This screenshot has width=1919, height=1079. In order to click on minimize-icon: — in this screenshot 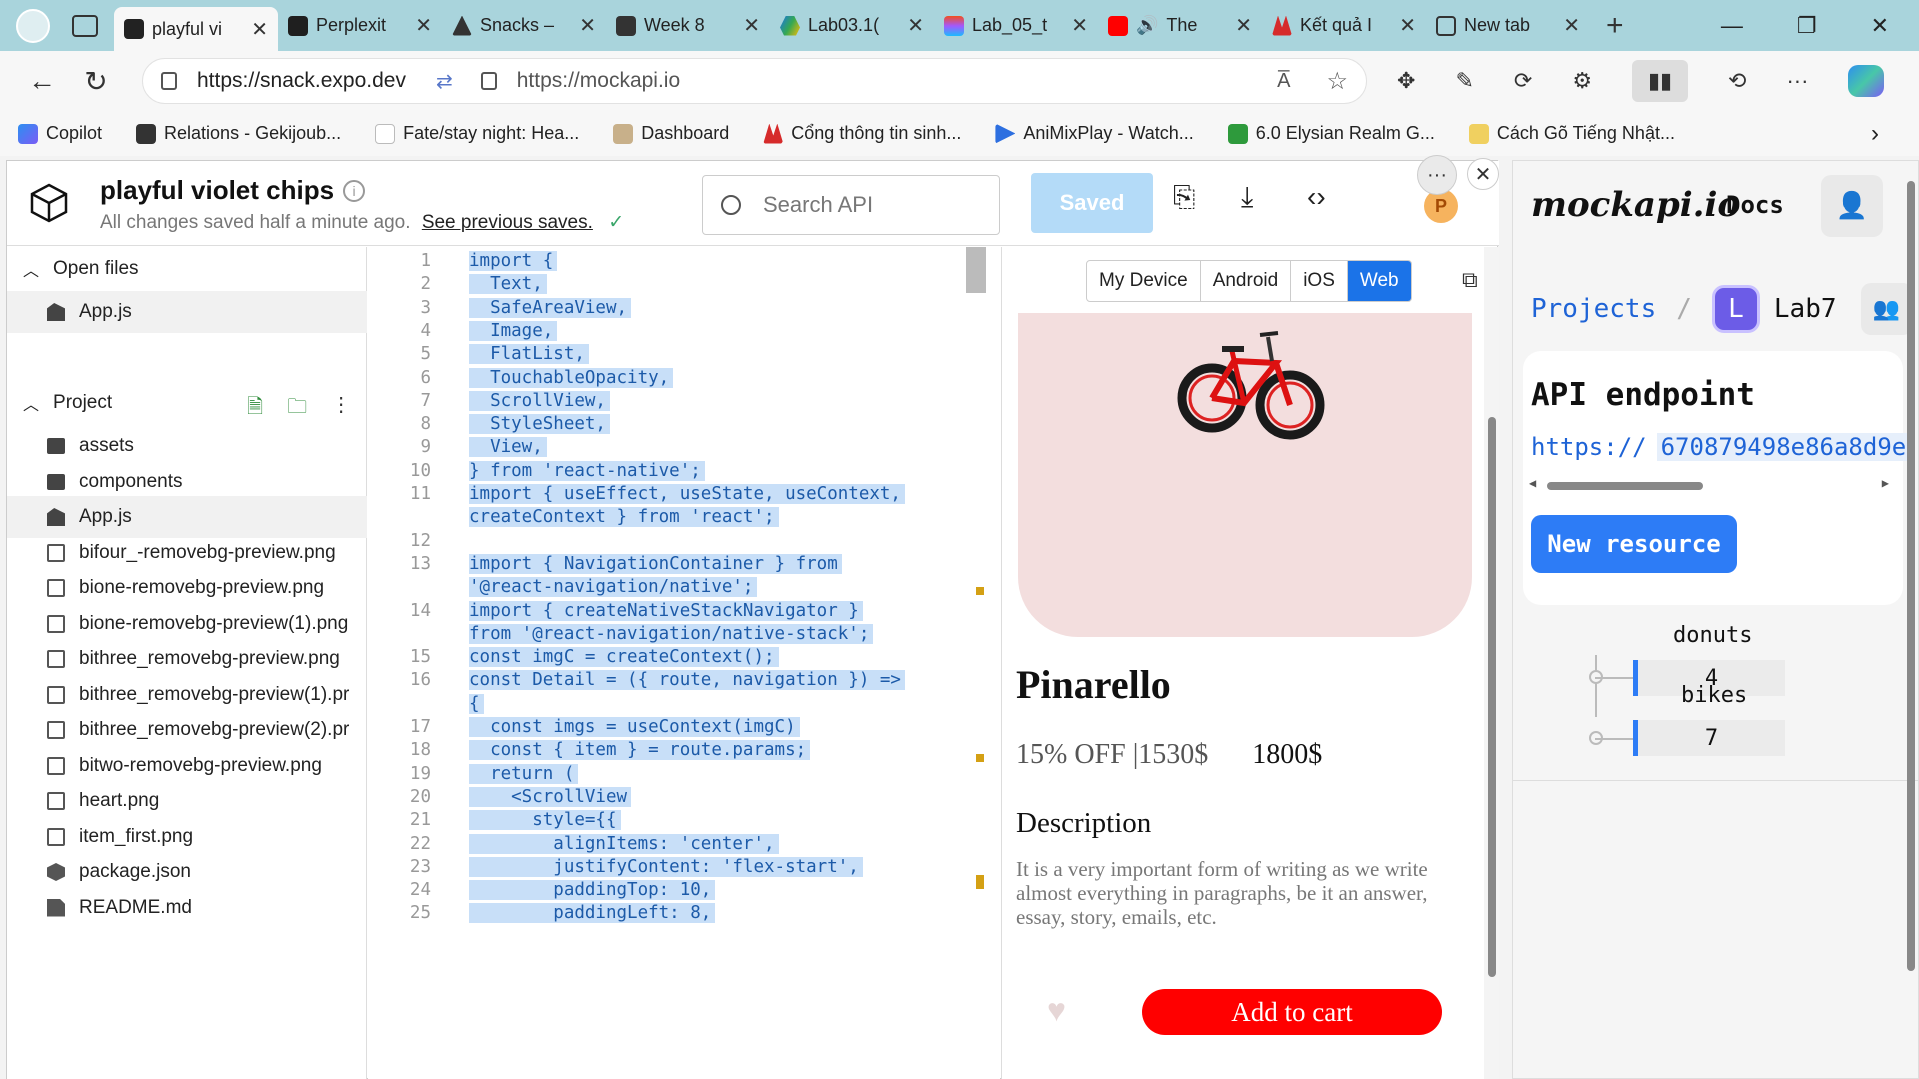, I will do `click(1732, 26)`.